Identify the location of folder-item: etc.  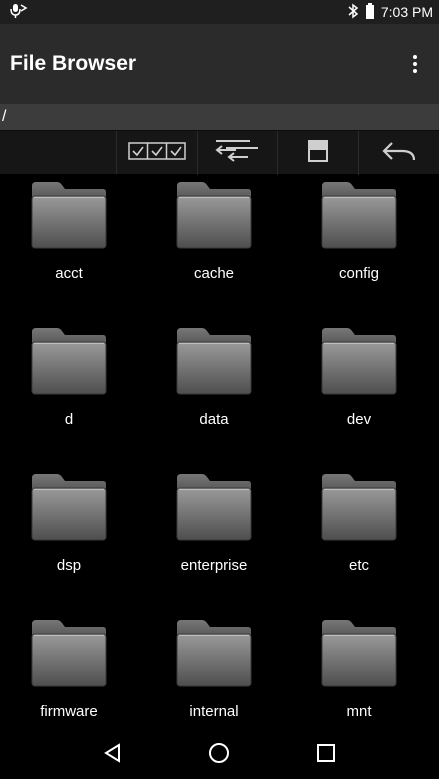
(359, 523).